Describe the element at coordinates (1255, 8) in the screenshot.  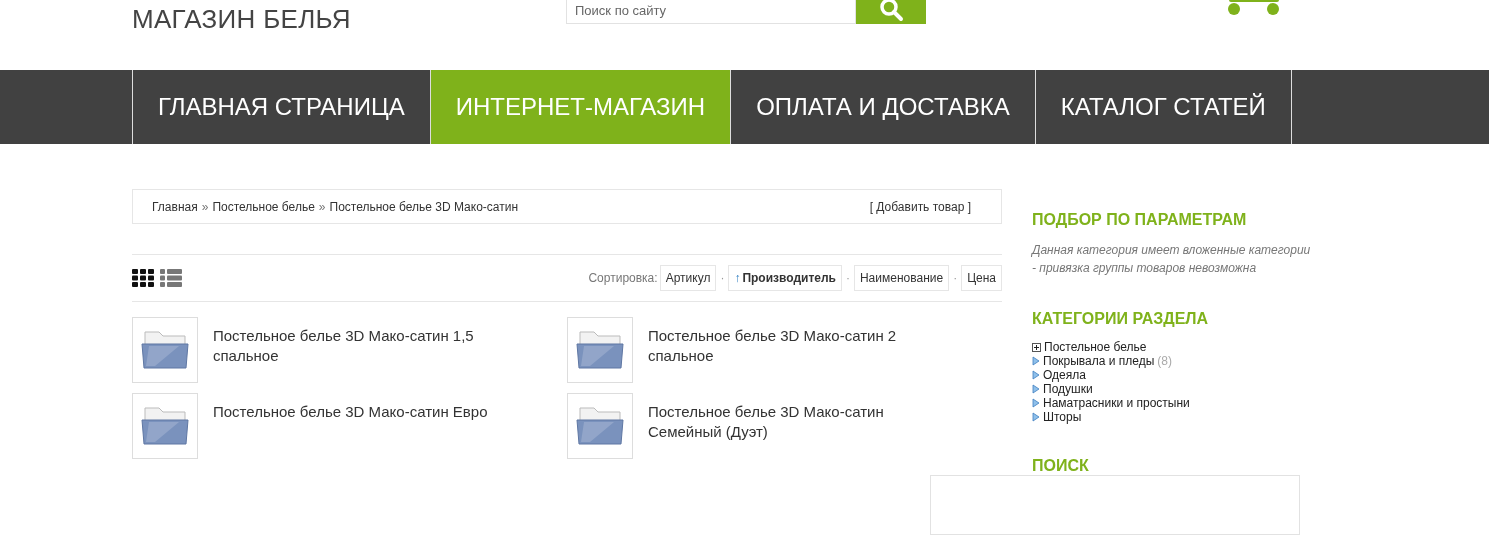
I see `cart-icon` at that location.